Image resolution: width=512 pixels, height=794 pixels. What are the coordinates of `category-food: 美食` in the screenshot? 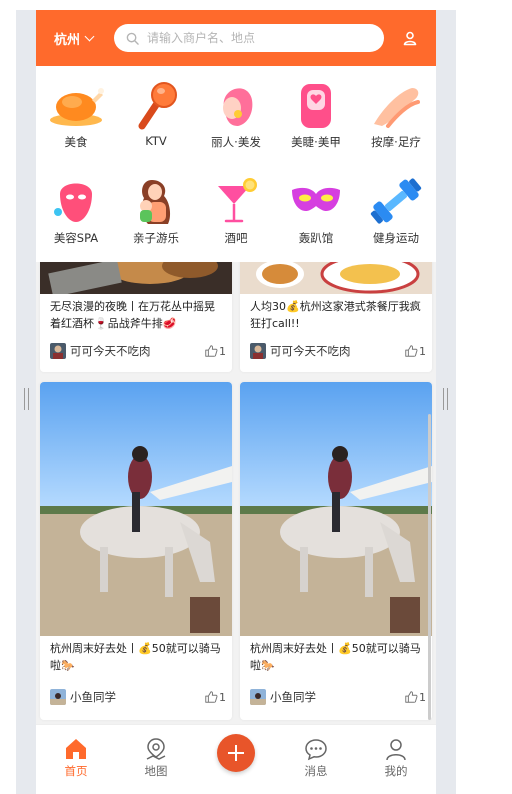 It's located at (76, 117).